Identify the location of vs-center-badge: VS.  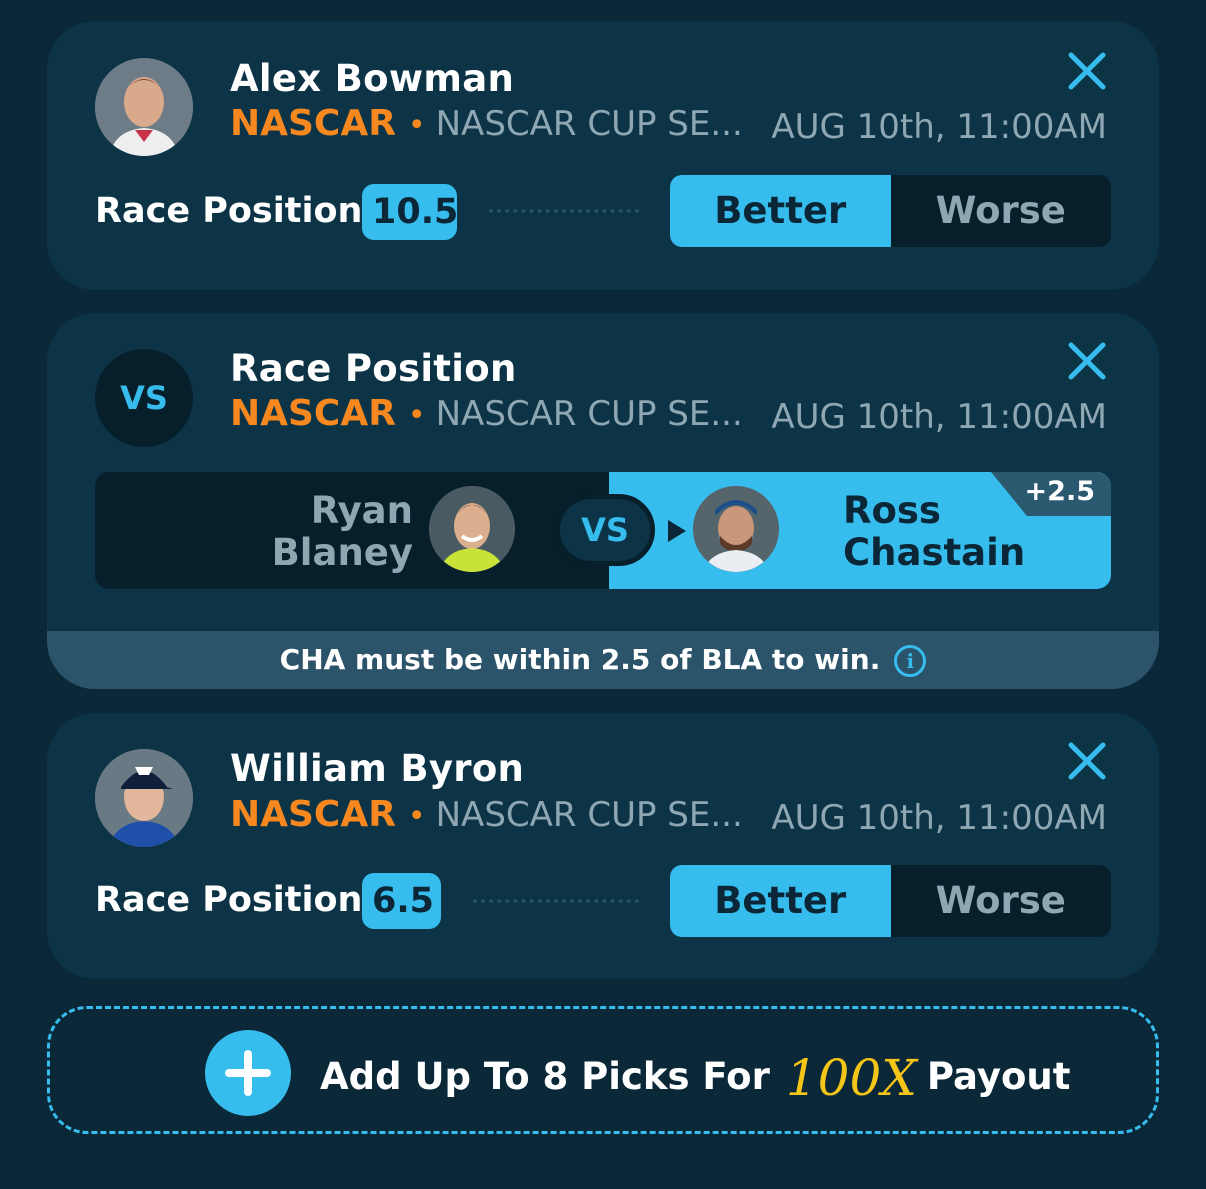
(605, 530).